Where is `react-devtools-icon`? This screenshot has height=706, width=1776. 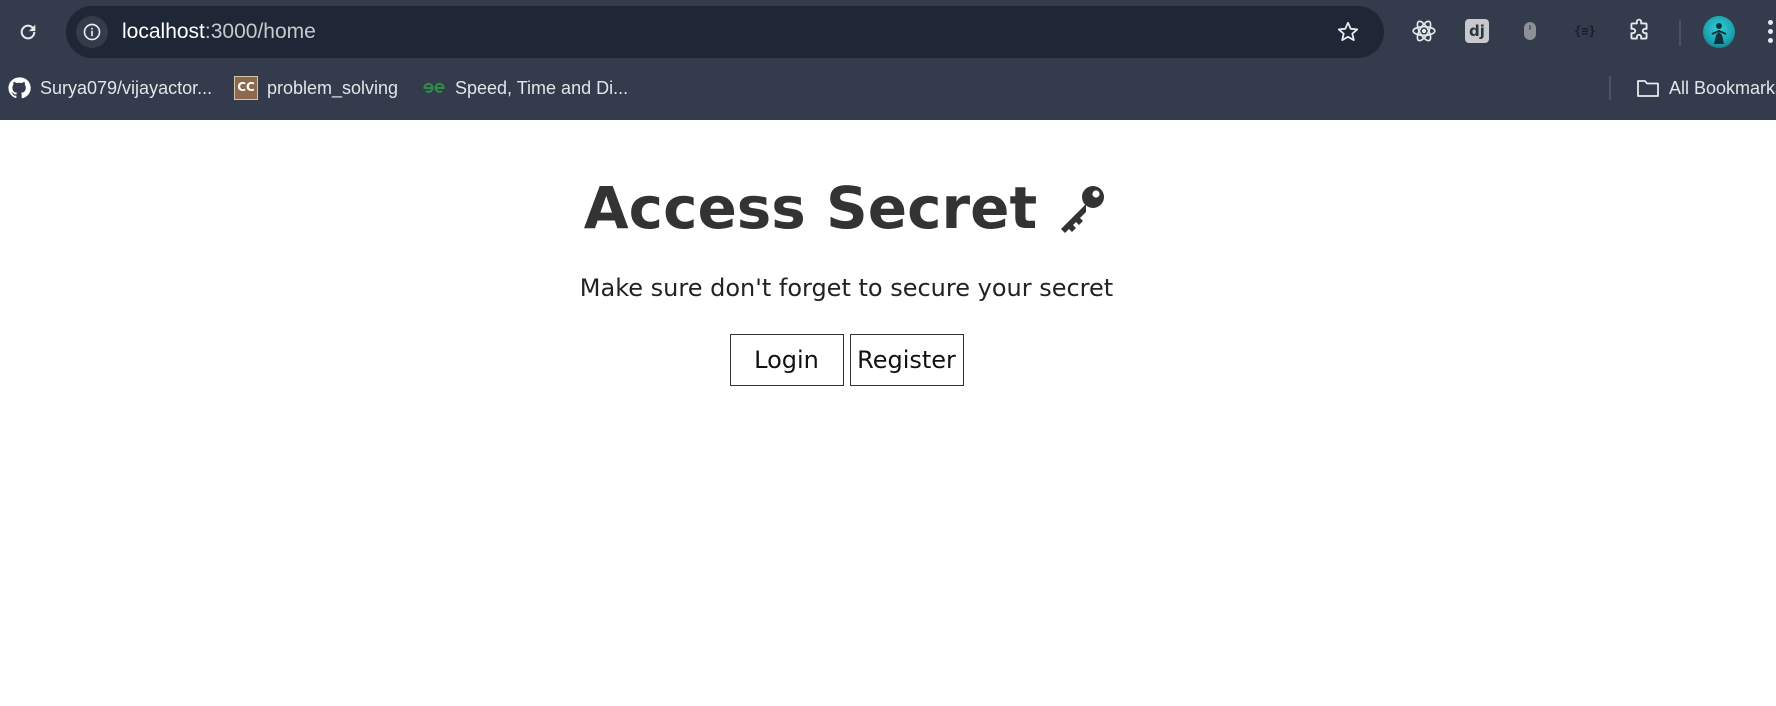 react-devtools-icon is located at coordinates (1424, 31).